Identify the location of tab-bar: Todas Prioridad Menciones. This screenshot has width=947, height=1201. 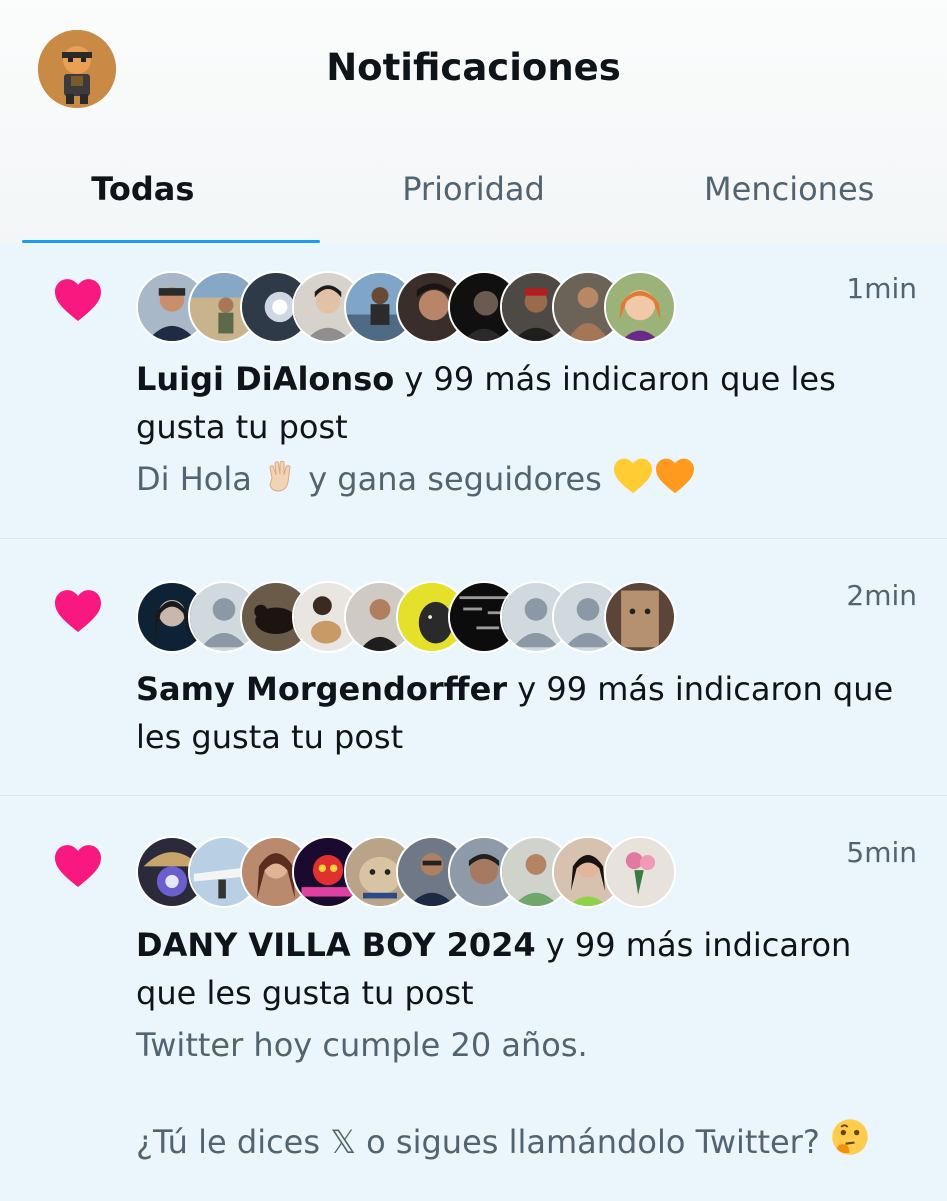
(473, 206).